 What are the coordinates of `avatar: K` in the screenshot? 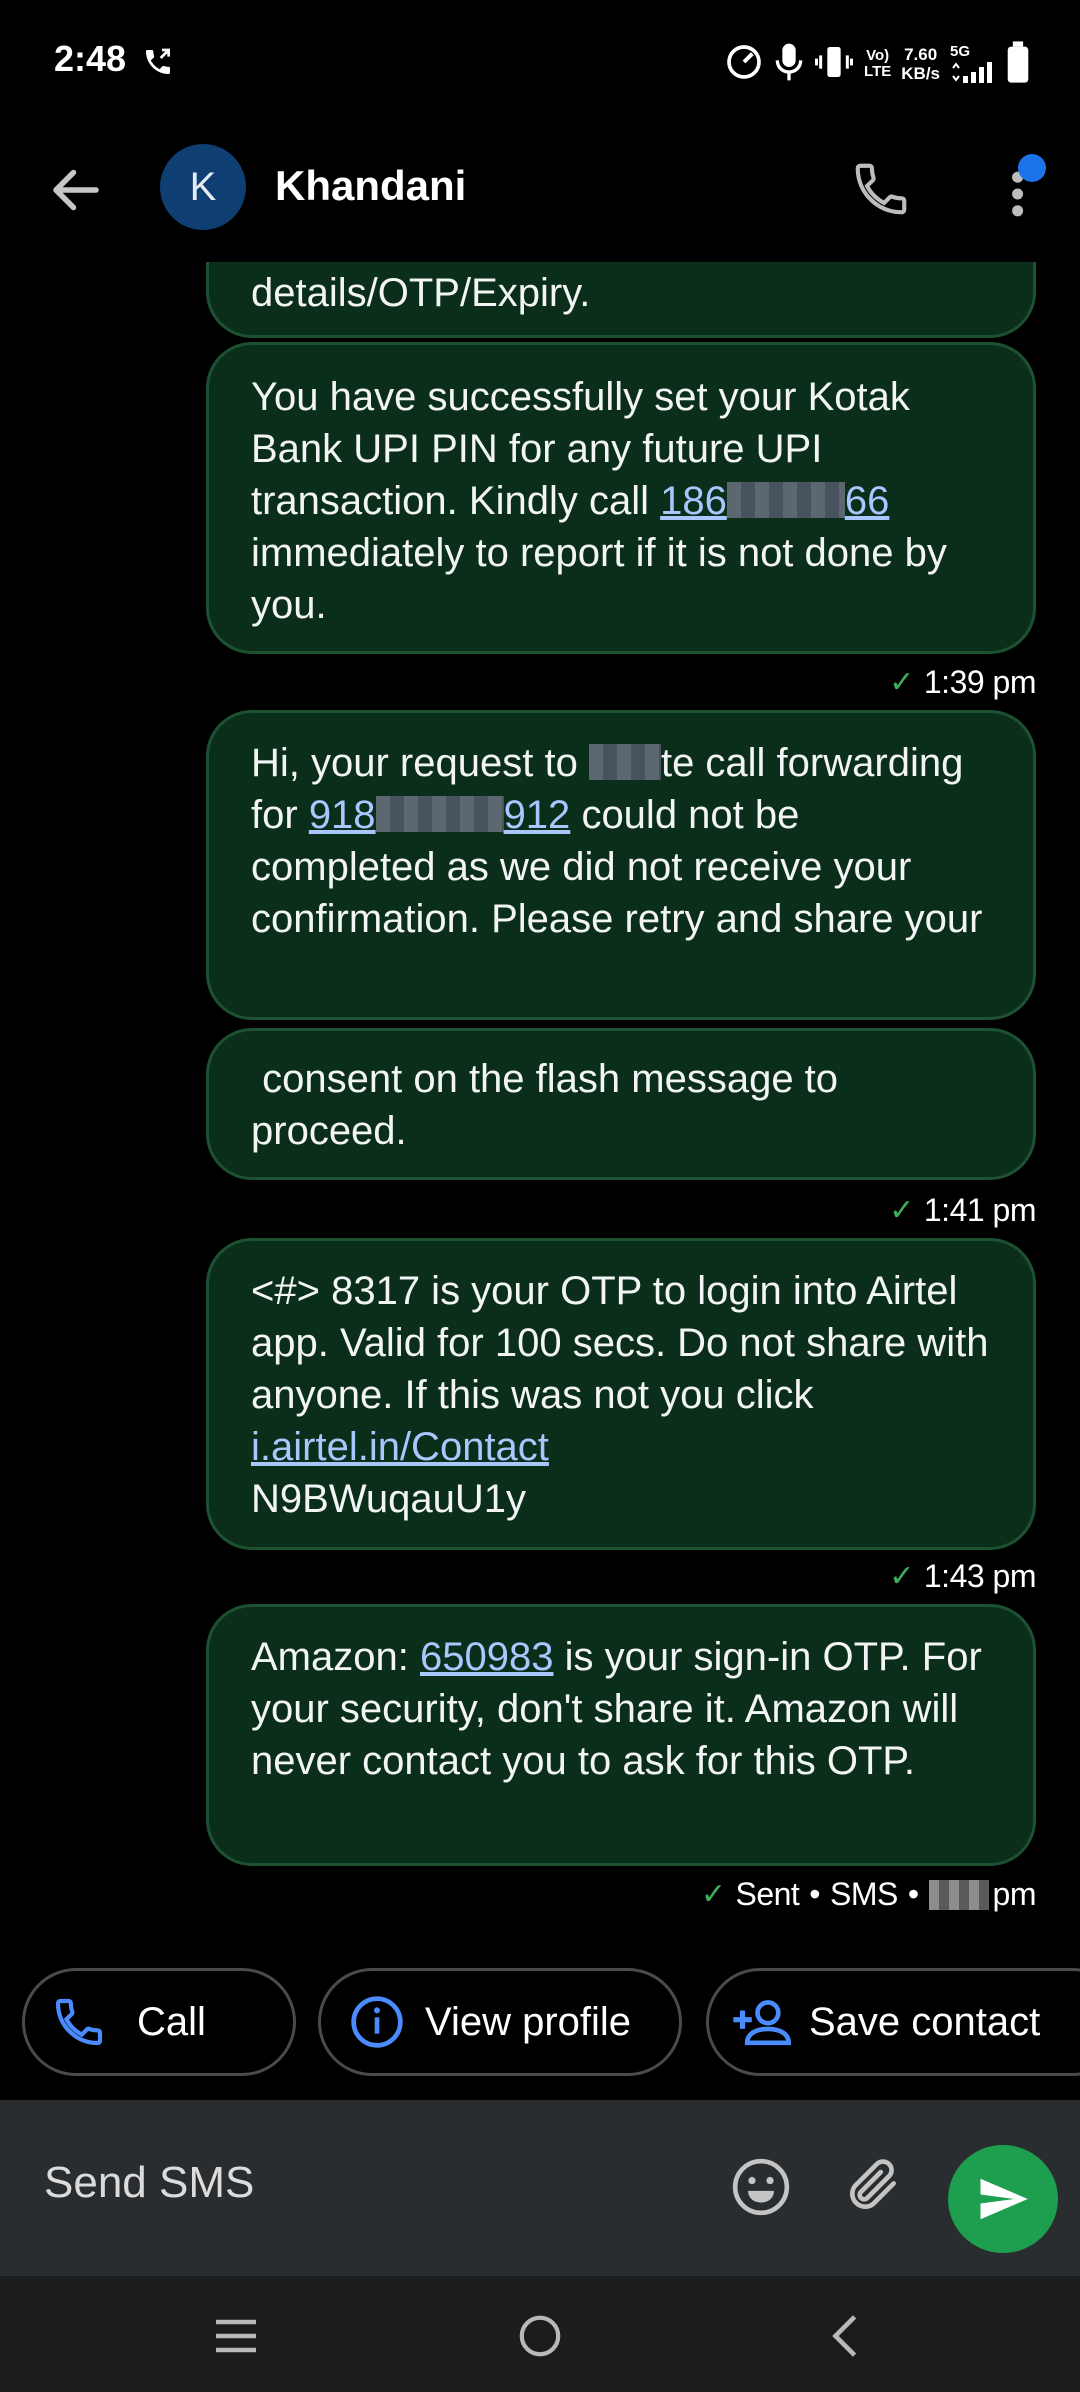 It's located at (203, 187).